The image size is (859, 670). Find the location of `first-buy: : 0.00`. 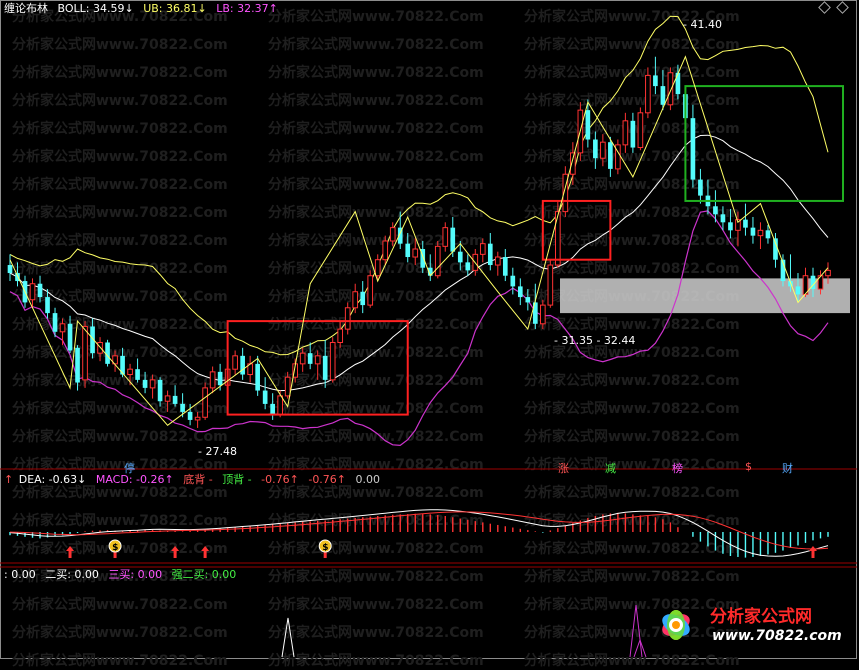

first-buy: : 0.00 is located at coordinates (20, 574).